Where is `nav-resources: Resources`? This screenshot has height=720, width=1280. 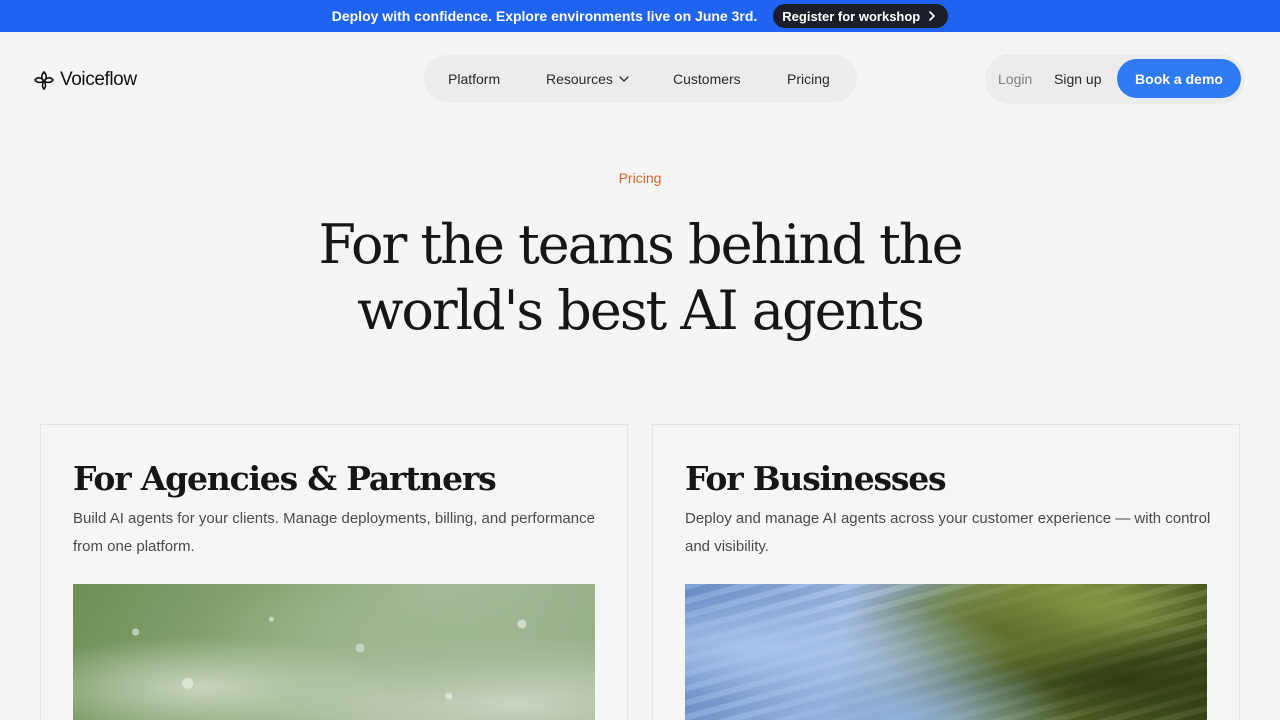
nav-resources: Resources is located at coordinates (609, 79).